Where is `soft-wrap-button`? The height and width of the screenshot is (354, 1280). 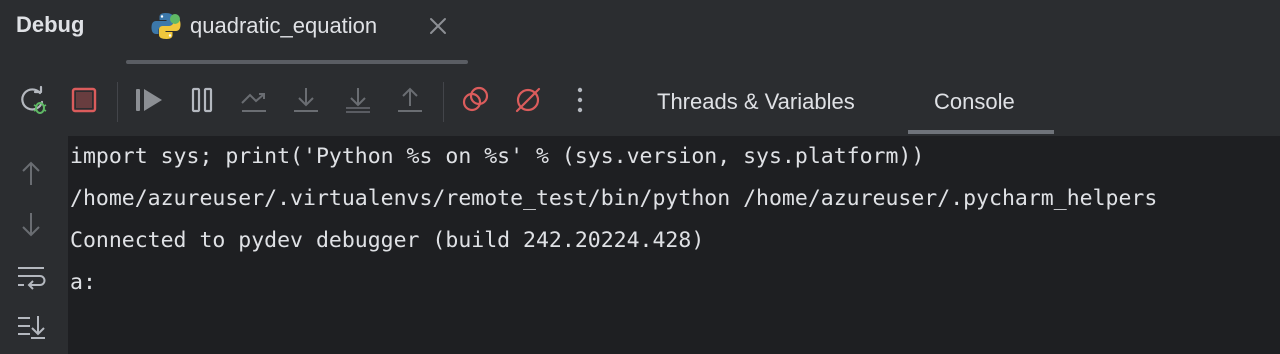 soft-wrap-button is located at coordinates (31, 277).